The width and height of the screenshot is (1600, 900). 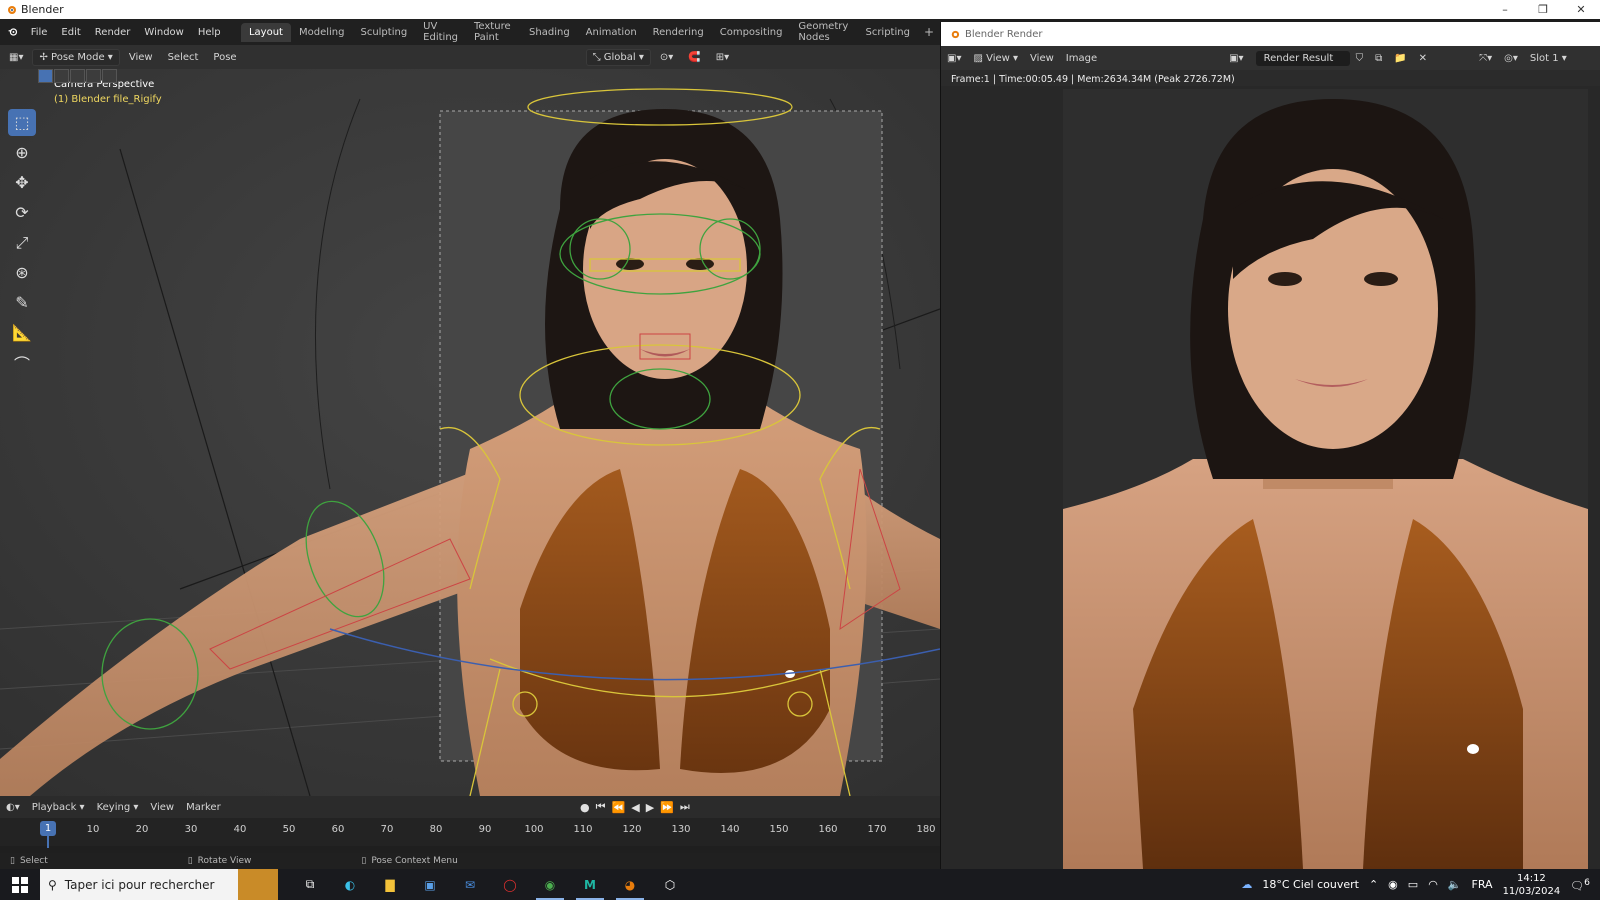 What do you see at coordinates (203, 807) in the screenshot?
I see `menu-marker: Marker` at bounding box center [203, 807].